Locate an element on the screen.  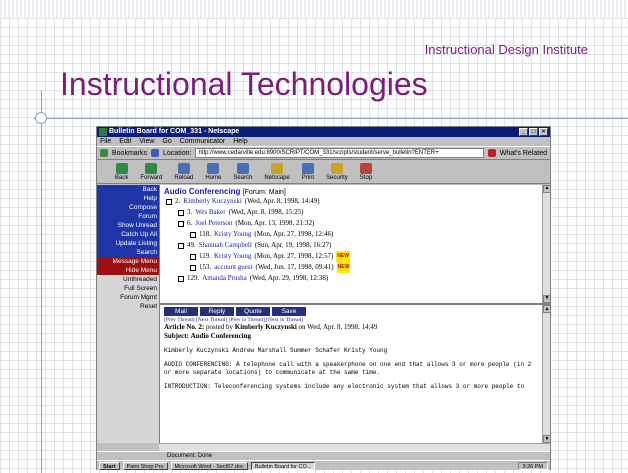
thread-panel-title: Audio Conferencing is located at coordinates (202, 191).